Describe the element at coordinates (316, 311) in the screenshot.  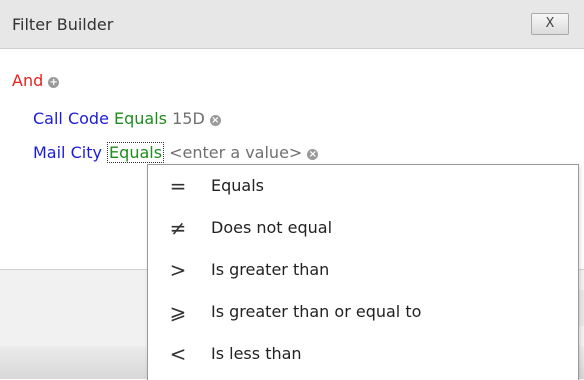
I see `menu-item-label: Is greater than or equal to` at that location.